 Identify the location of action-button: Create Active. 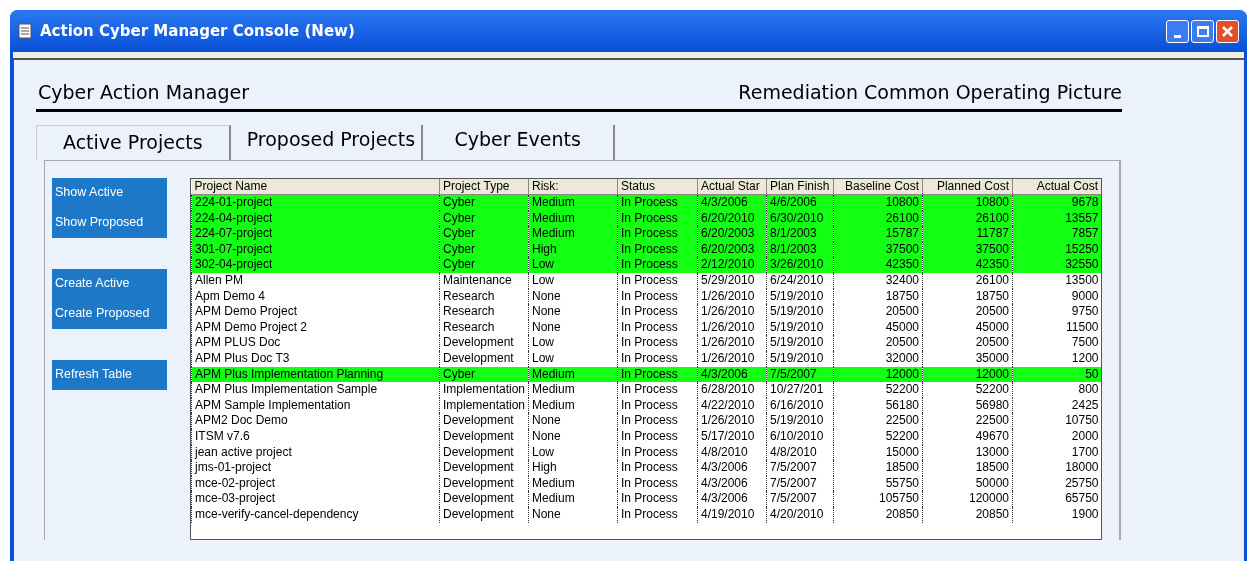
(109, 283).